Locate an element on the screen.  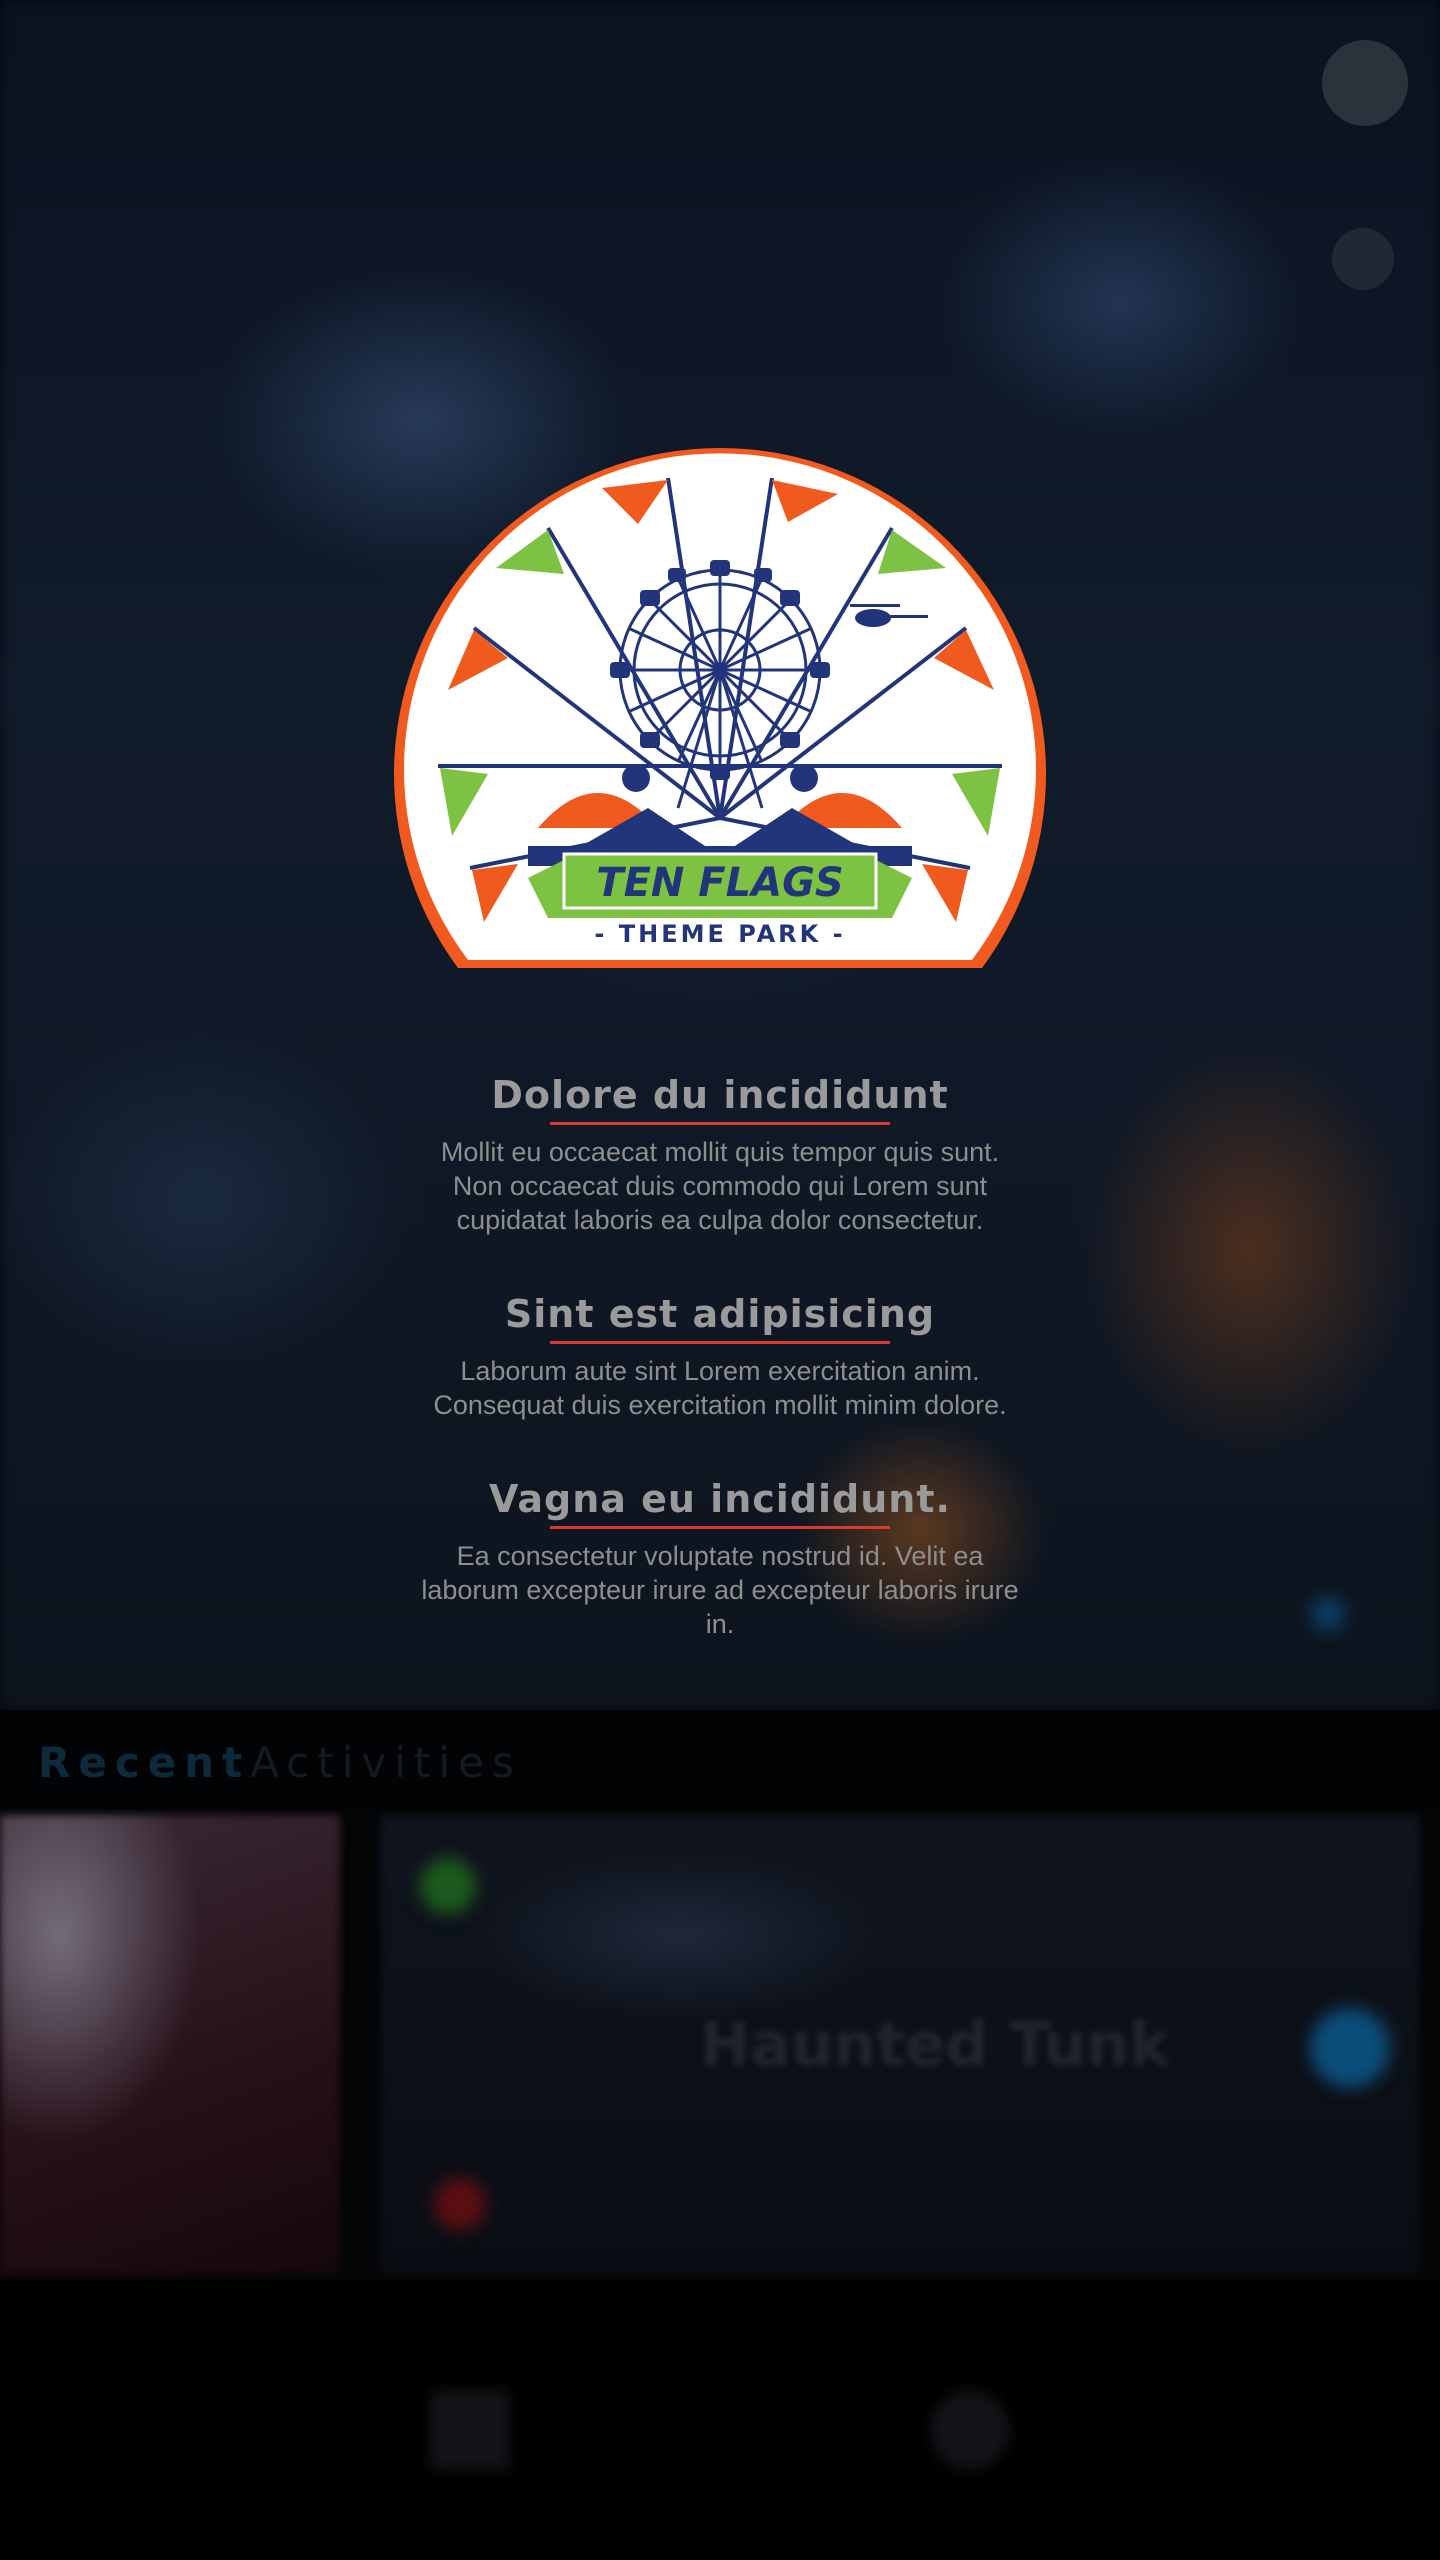
bottom-navigation is located at coordinates (720, 2420).